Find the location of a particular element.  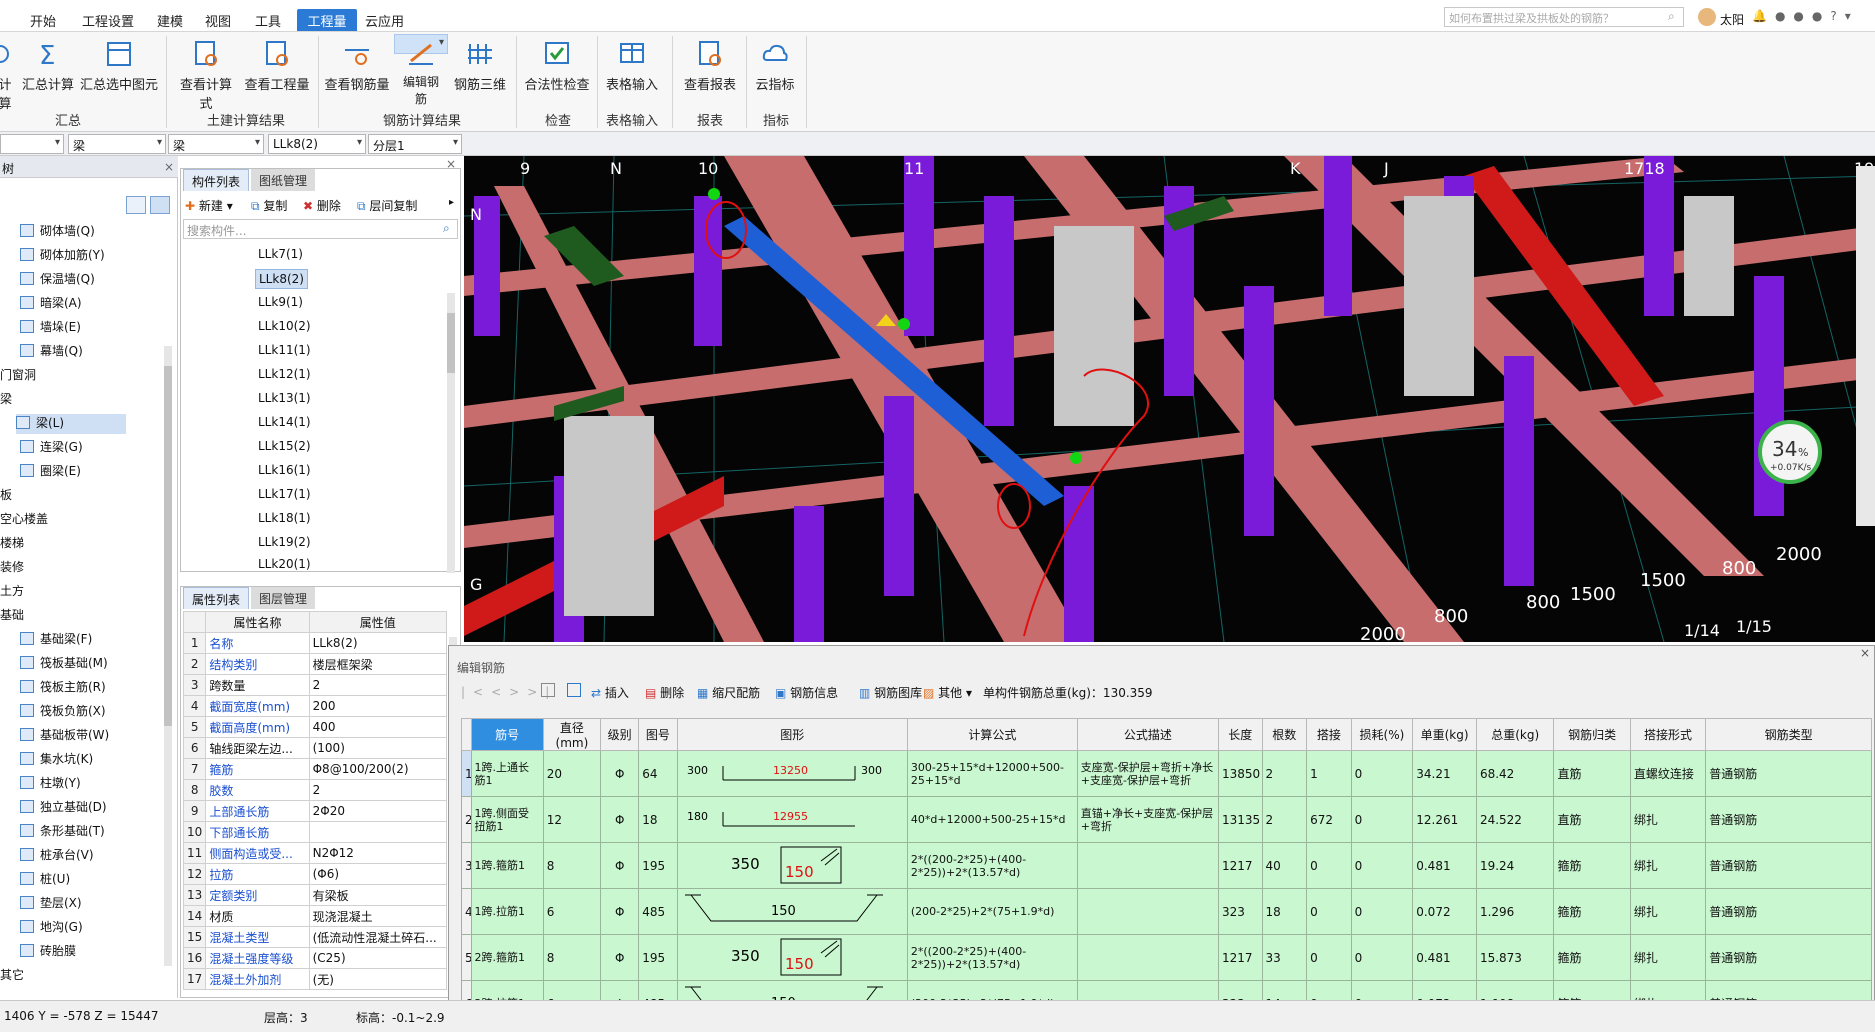

cell-cnt: 18 is located at coordinates (1284, 911).